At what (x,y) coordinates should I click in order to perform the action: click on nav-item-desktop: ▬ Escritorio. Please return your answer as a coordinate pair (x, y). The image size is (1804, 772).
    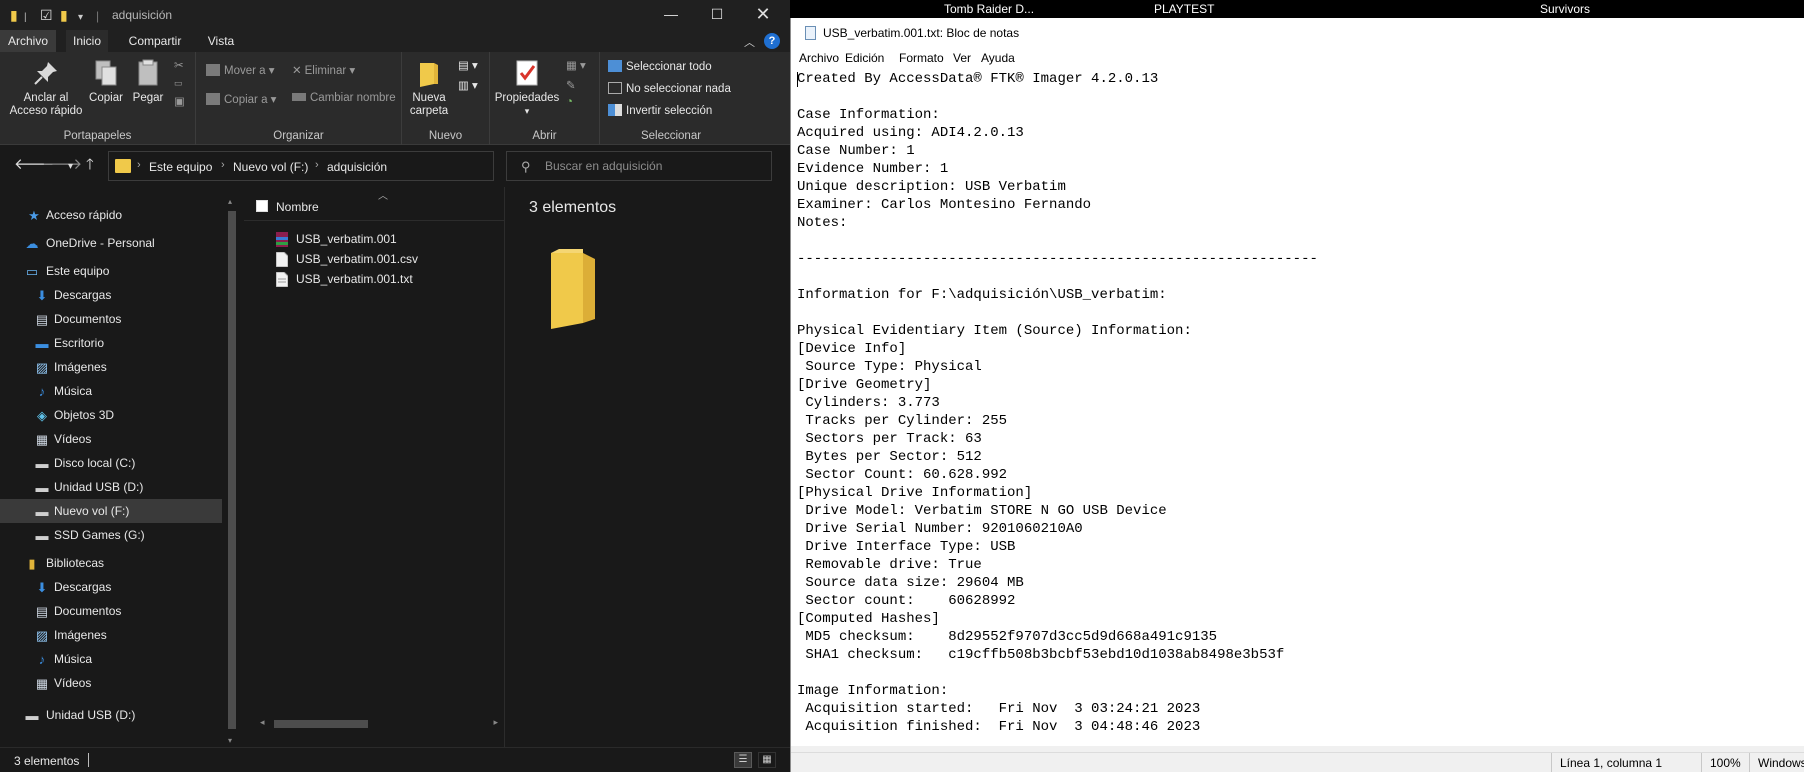
    Looking at the image, I should click on (111, 343).